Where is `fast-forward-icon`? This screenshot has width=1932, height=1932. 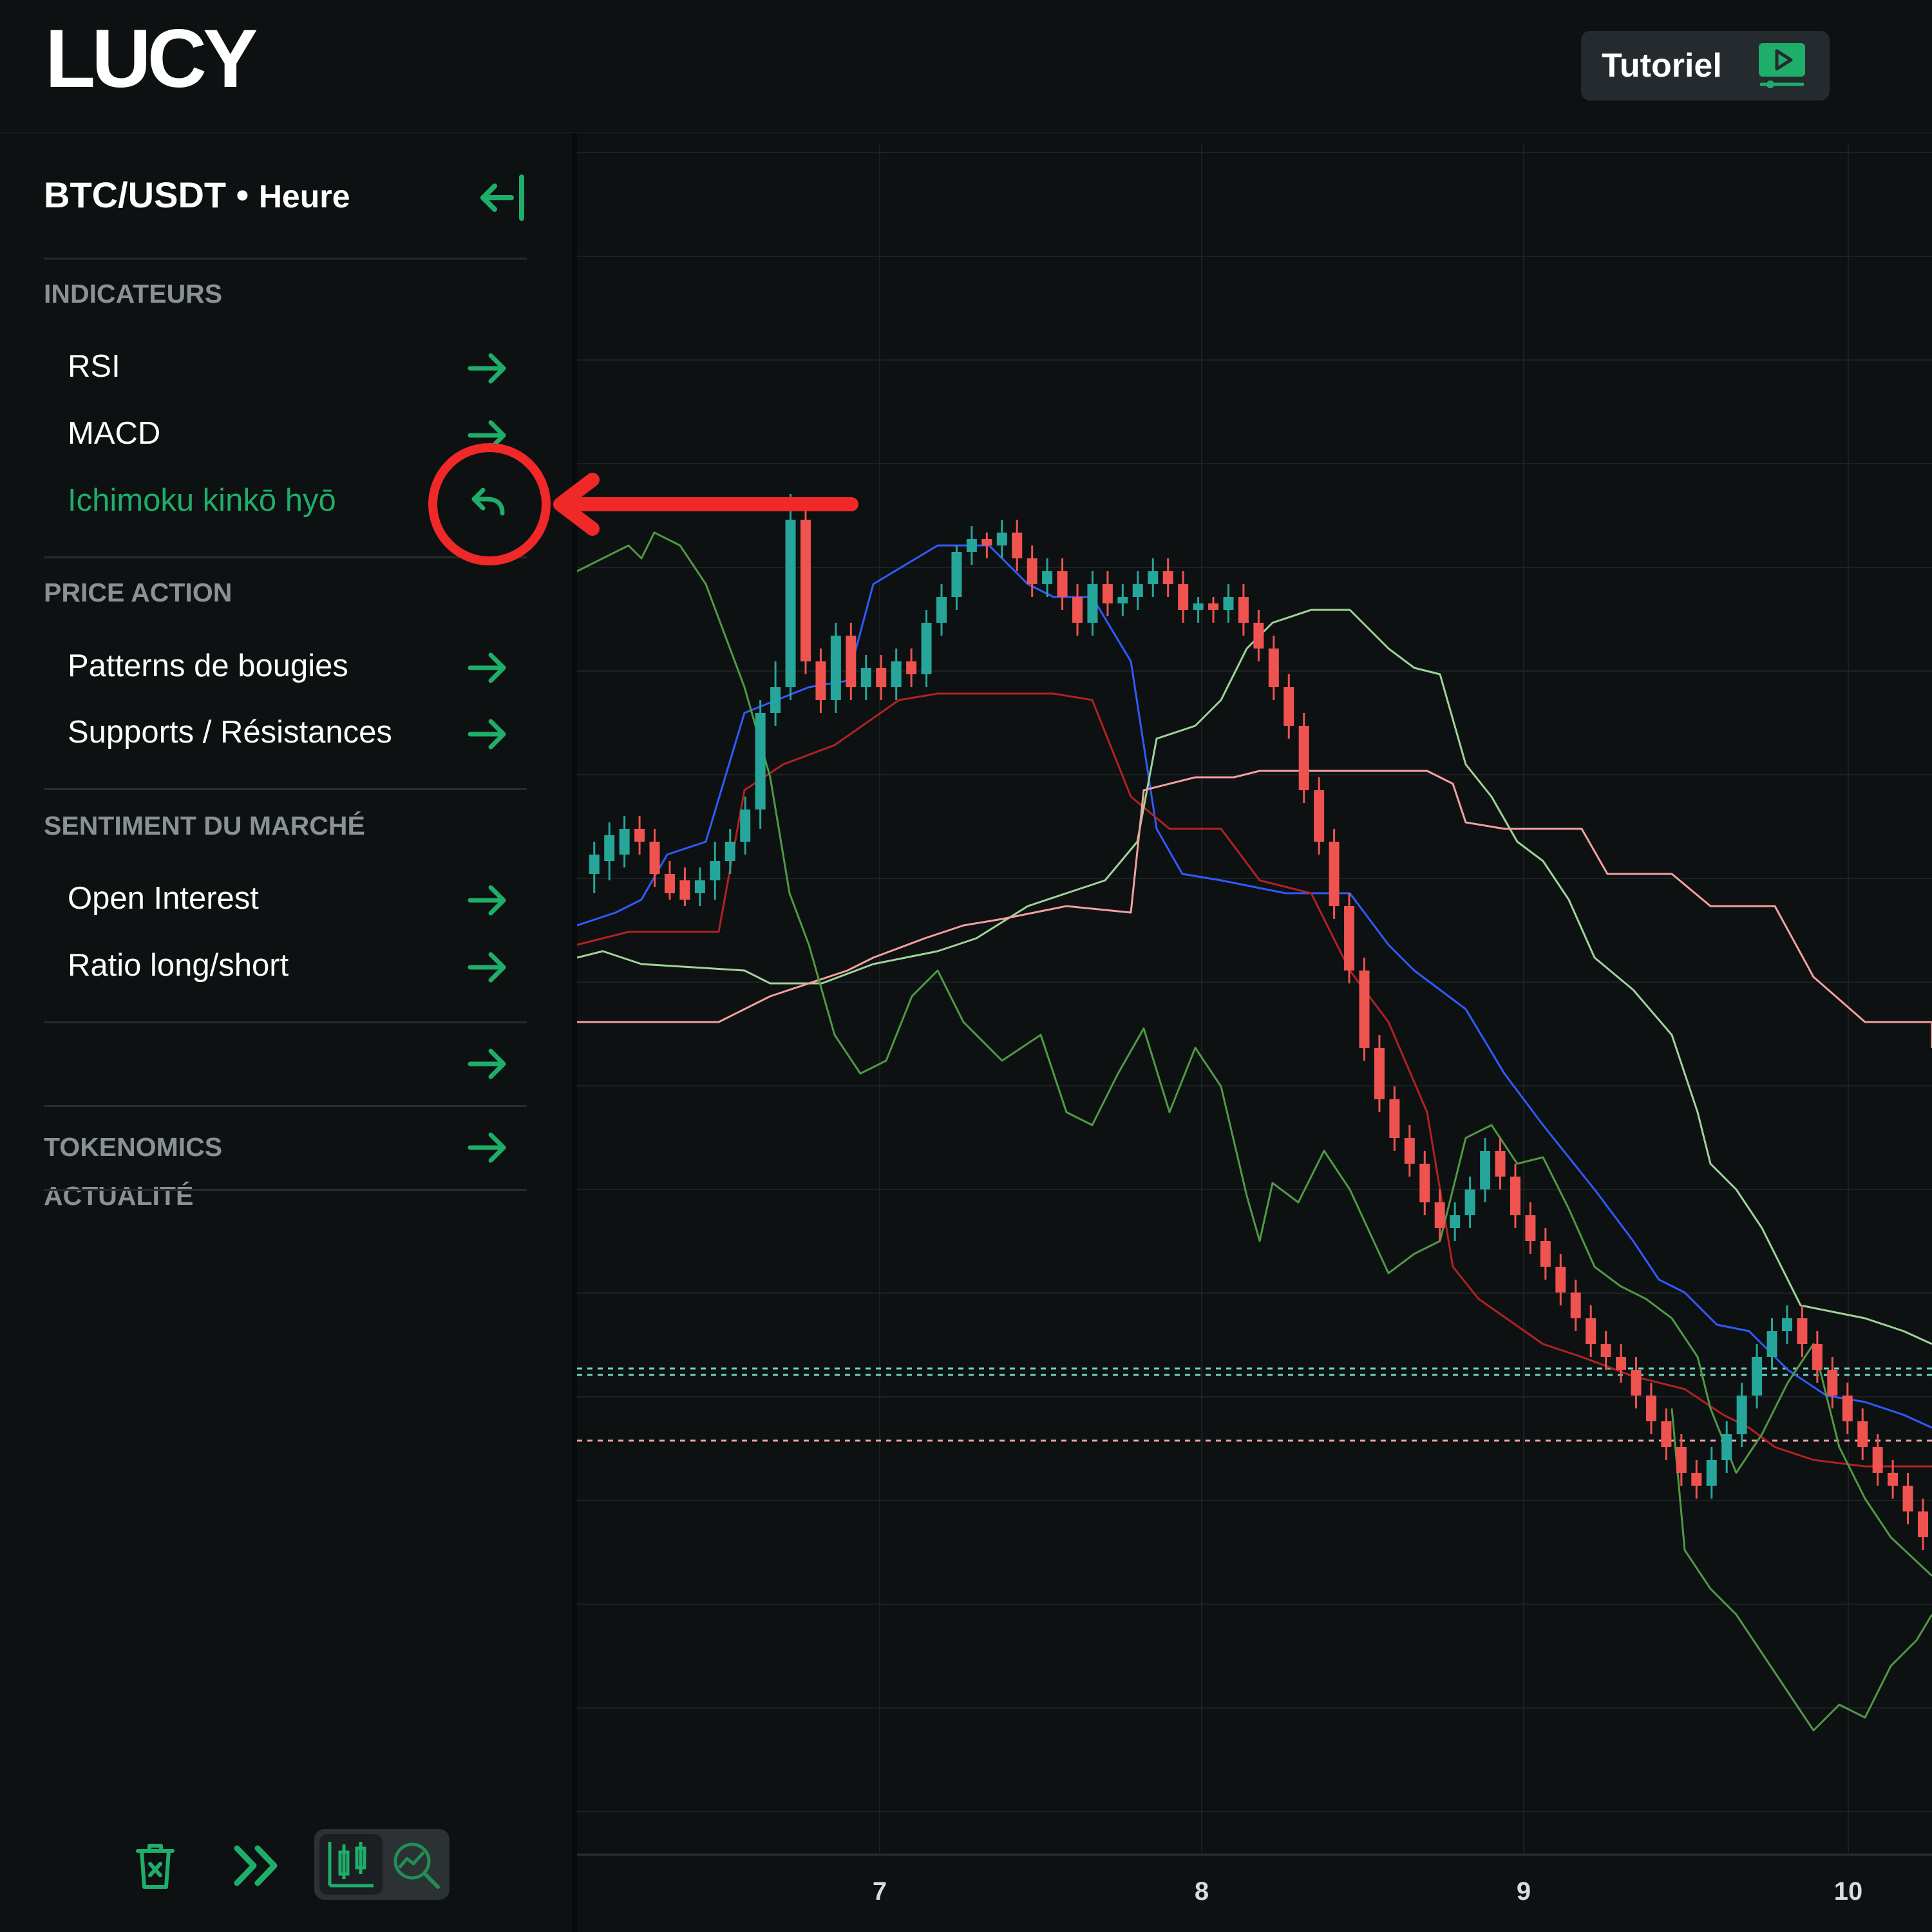 fast-forward-icon is located at coordinates (257, 1865).